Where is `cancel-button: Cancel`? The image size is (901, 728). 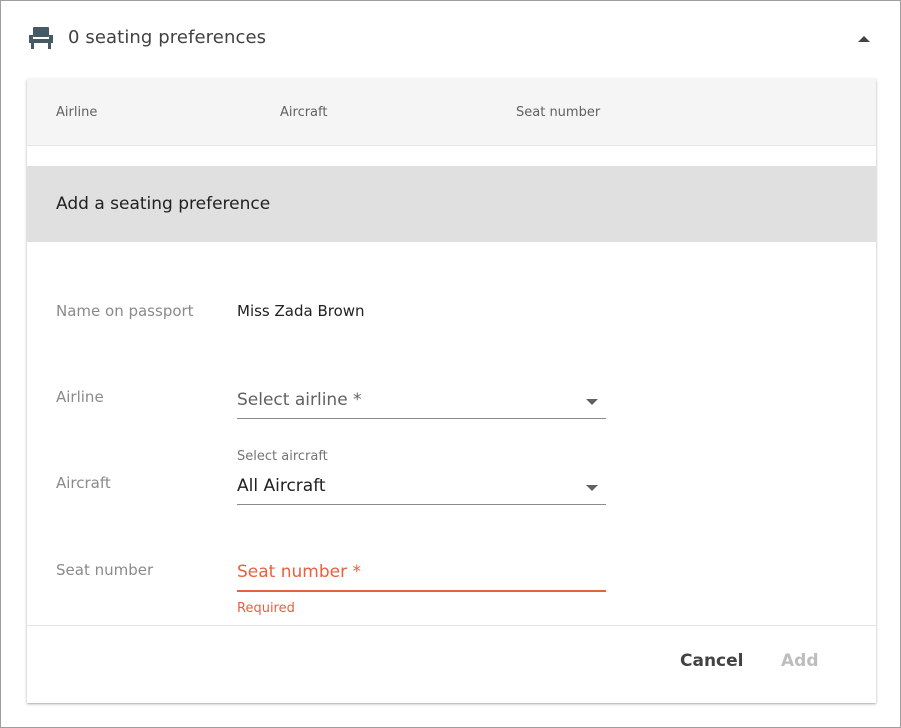
cancel-button: Cancel is located at coordinates (711, 661).